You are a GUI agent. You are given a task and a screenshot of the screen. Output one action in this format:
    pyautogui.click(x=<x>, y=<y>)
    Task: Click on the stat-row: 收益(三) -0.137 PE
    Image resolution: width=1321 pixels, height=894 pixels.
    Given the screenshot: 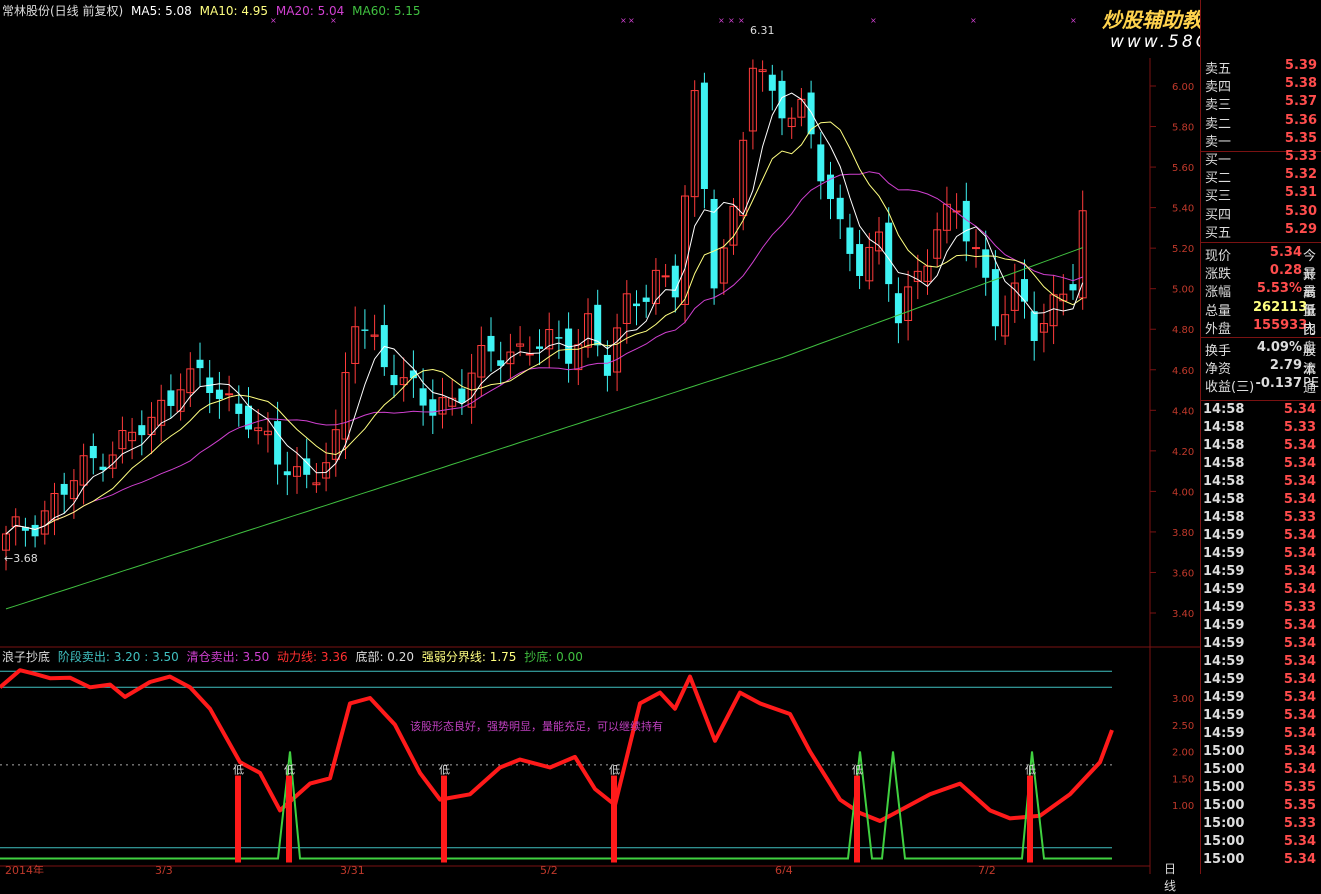 What is the action you would take?
    pyautogui.click(x=1262, y=386)
    